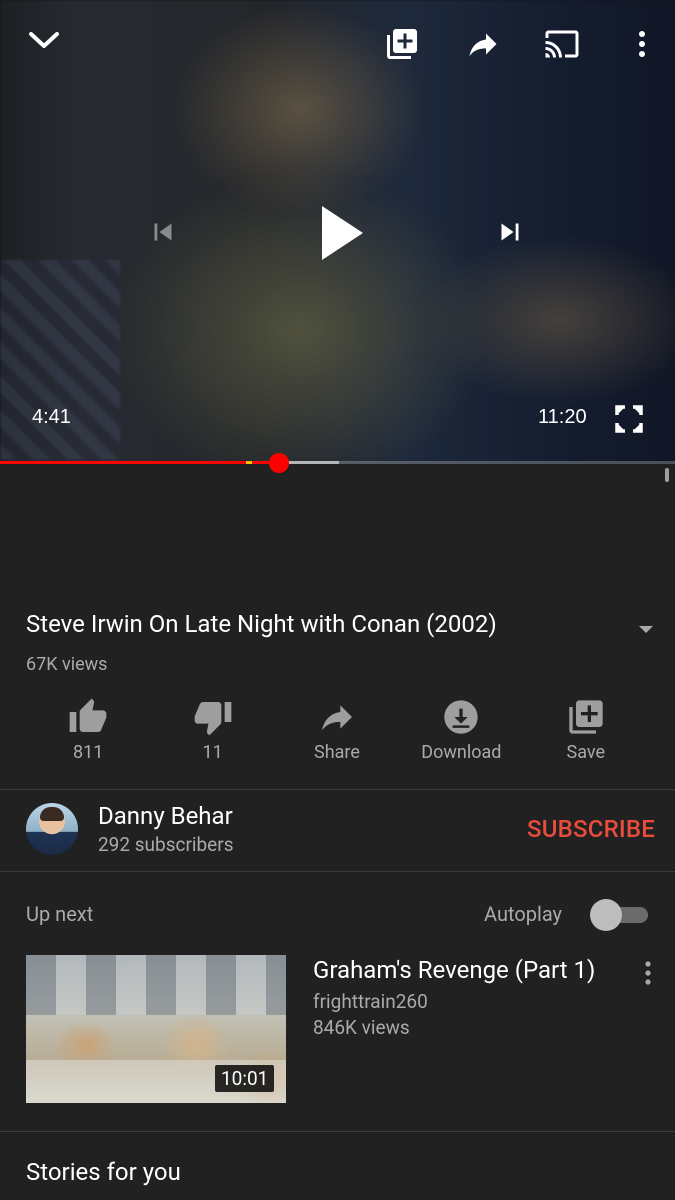 The height and width of the screenshot is (1200, 675). Describe the element at coordinates (461, 717) in the screenshot. I see `download-icon` at that location.